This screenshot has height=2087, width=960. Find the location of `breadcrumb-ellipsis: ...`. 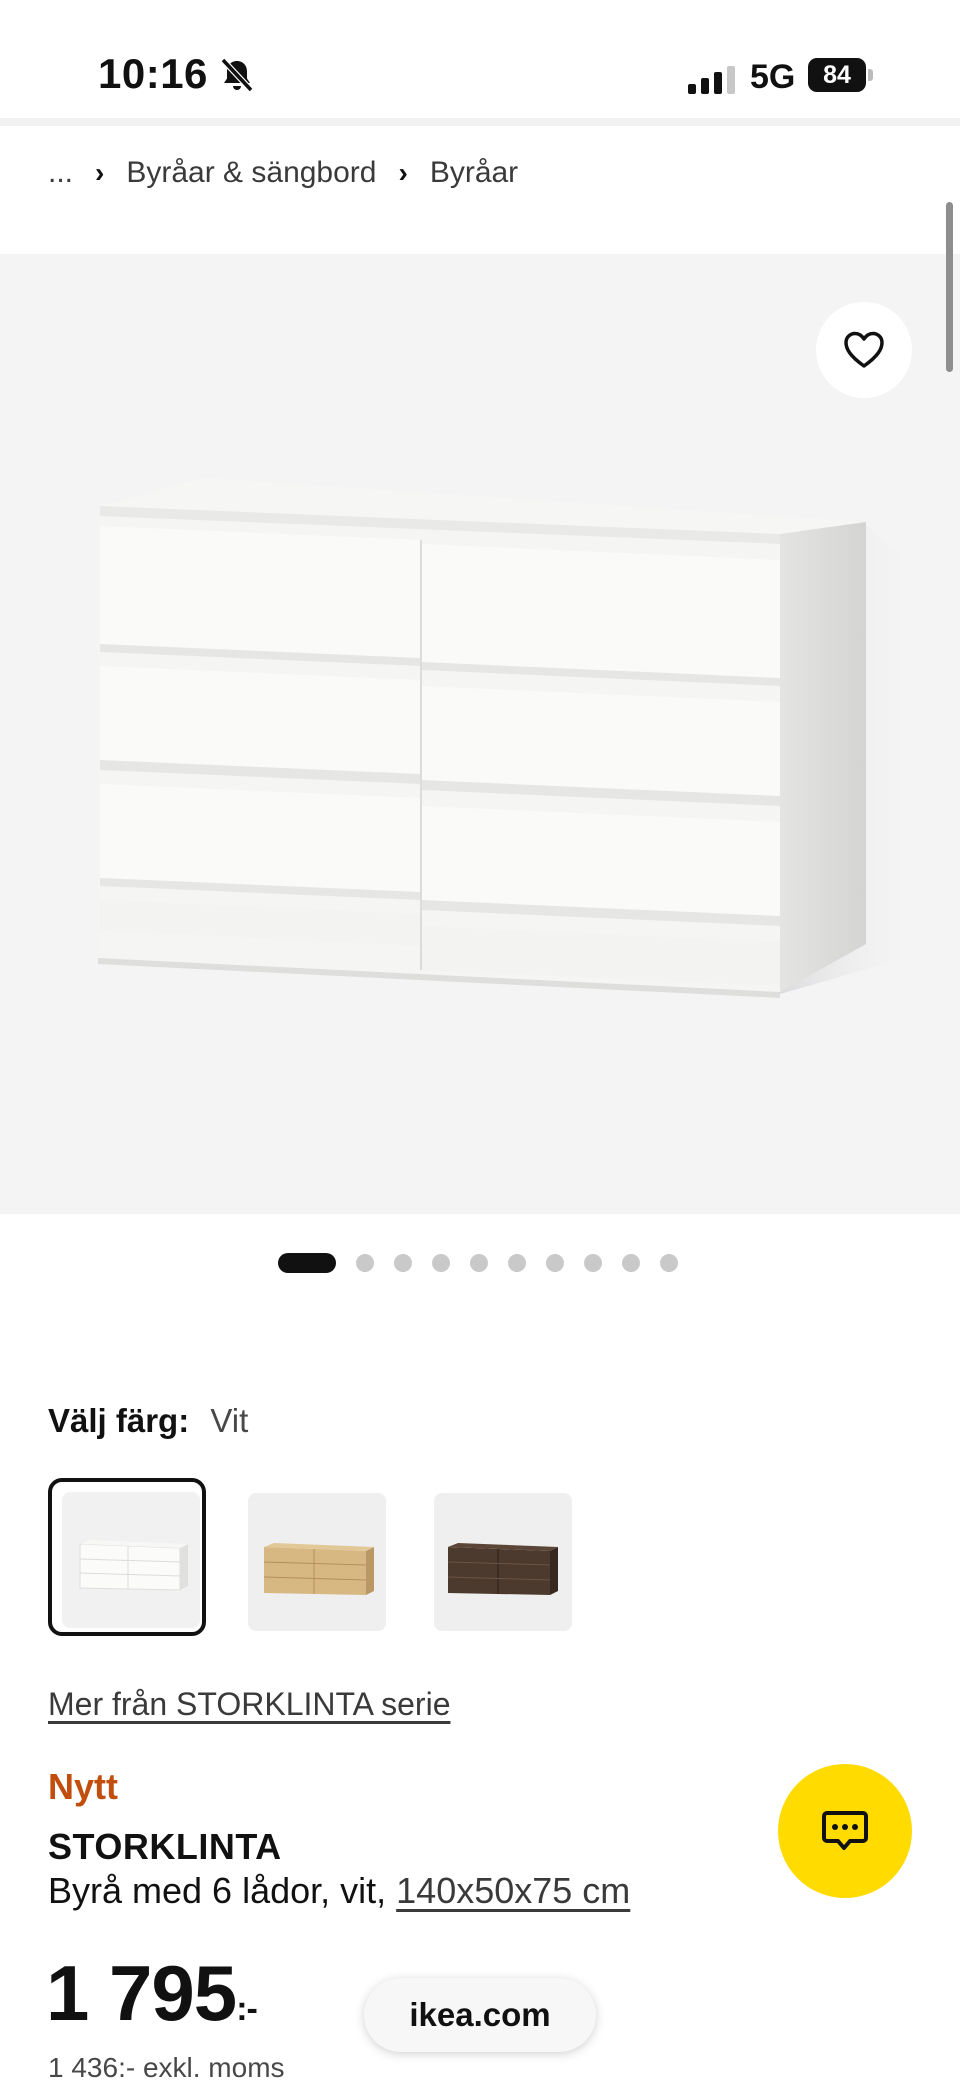

breadcrumb-ellipsis: ... is located at coordinates (60, 173).